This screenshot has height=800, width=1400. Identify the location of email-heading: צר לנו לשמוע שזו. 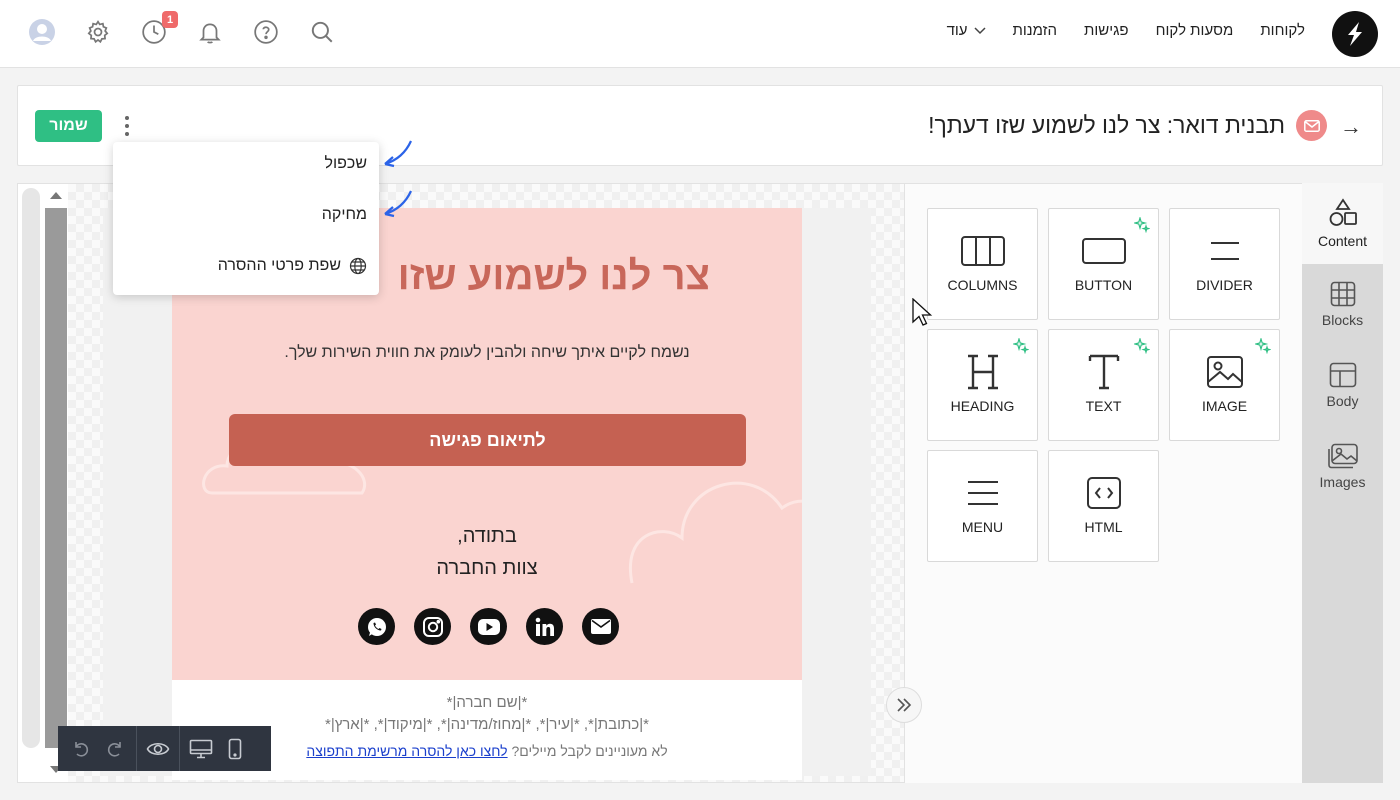
(554, 276).